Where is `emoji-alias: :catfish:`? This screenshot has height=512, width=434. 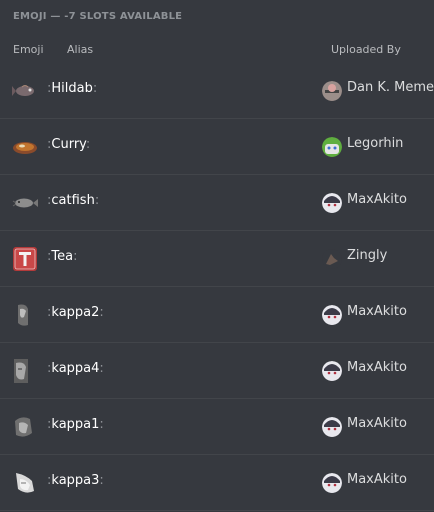 emoji-alias: :catfish: is located at coordinates (73, 200).